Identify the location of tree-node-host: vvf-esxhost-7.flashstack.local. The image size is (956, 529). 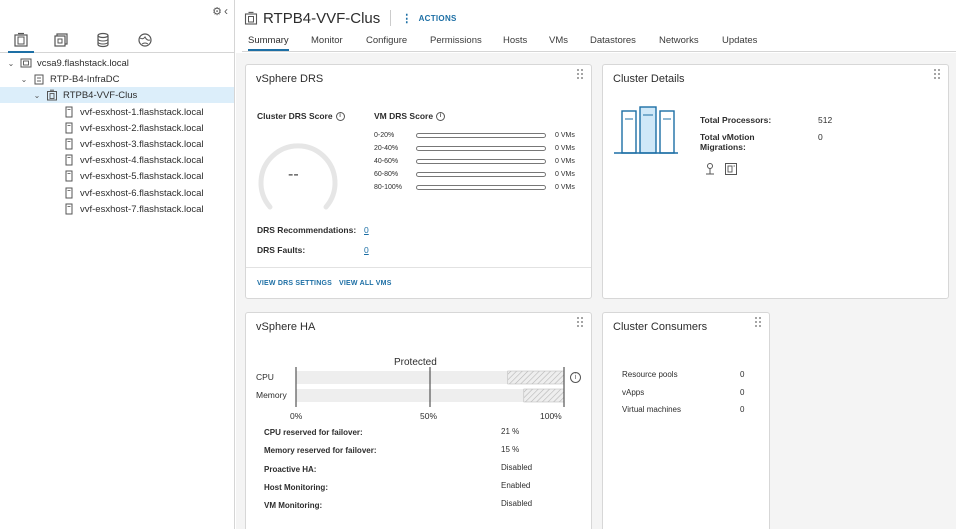
(131, 209).